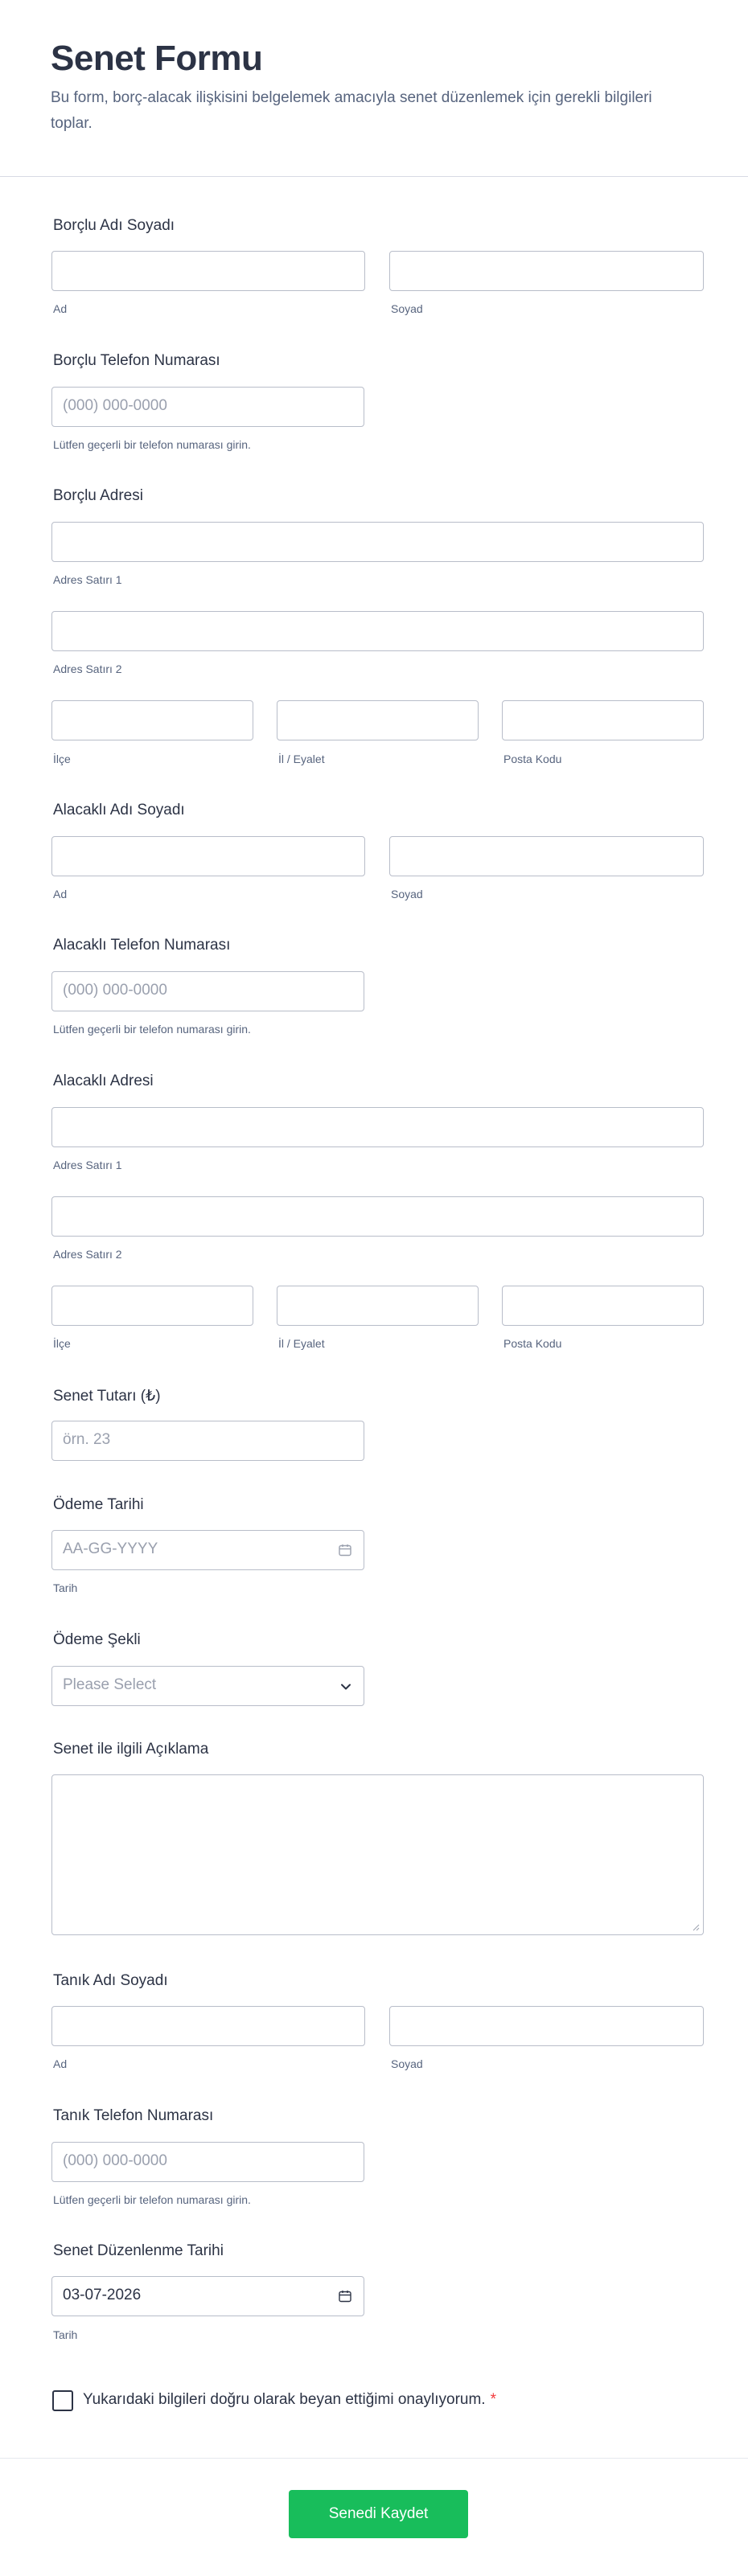 This screenshot has height=2576, width=748. Describe the element at coordinates (152, 720) in the screenshot. I see `borrower-district-input` at that location.